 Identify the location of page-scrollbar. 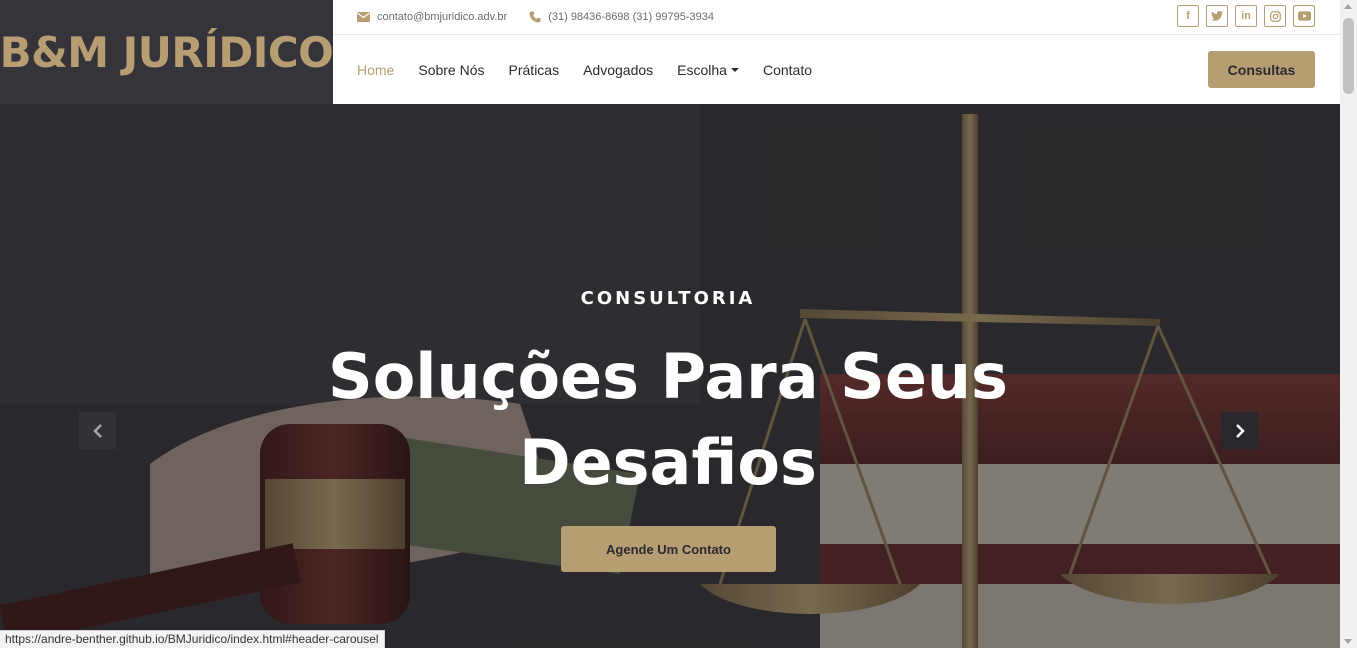
(1348, 324).